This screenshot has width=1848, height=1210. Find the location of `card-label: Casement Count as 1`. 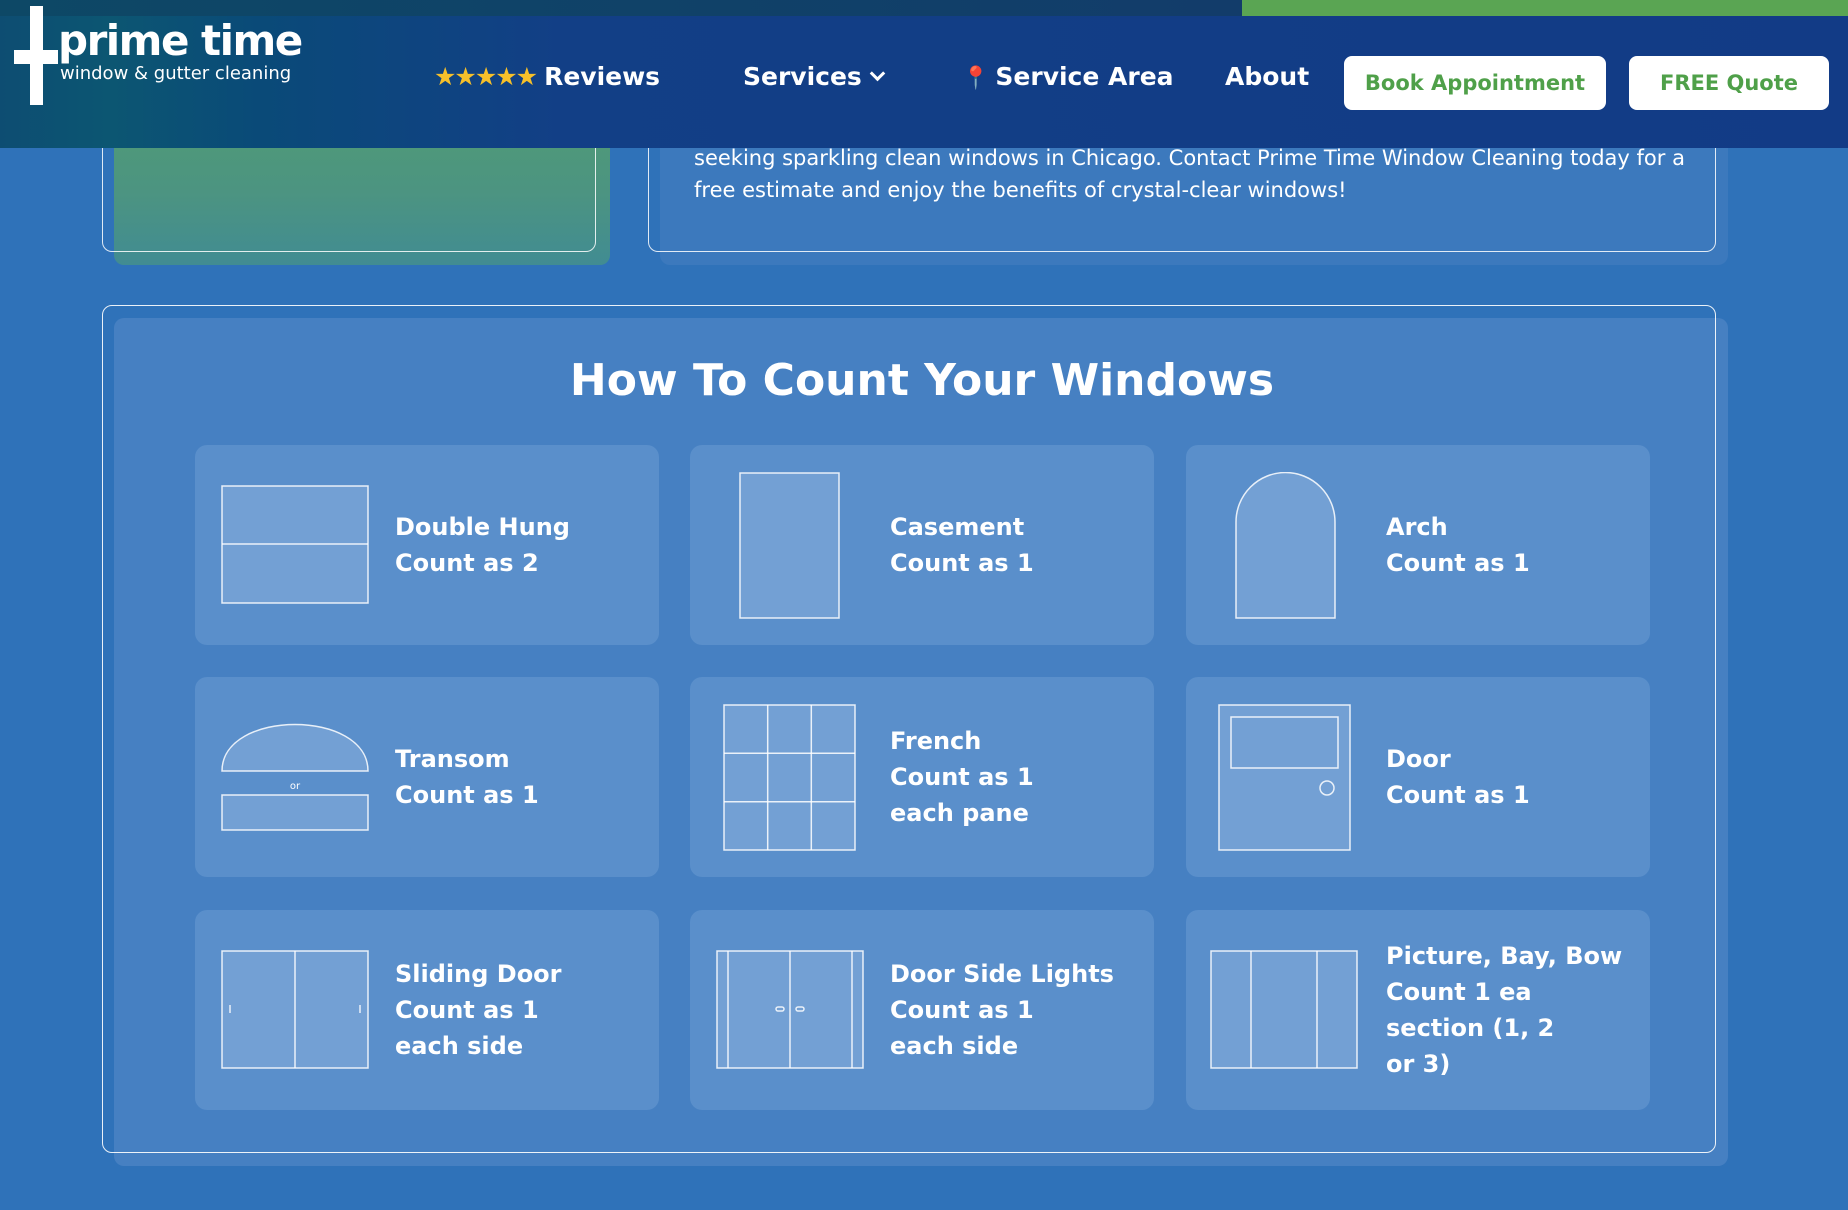

card-label: Casement Count as 1 is located at coordinates (1015, 545).